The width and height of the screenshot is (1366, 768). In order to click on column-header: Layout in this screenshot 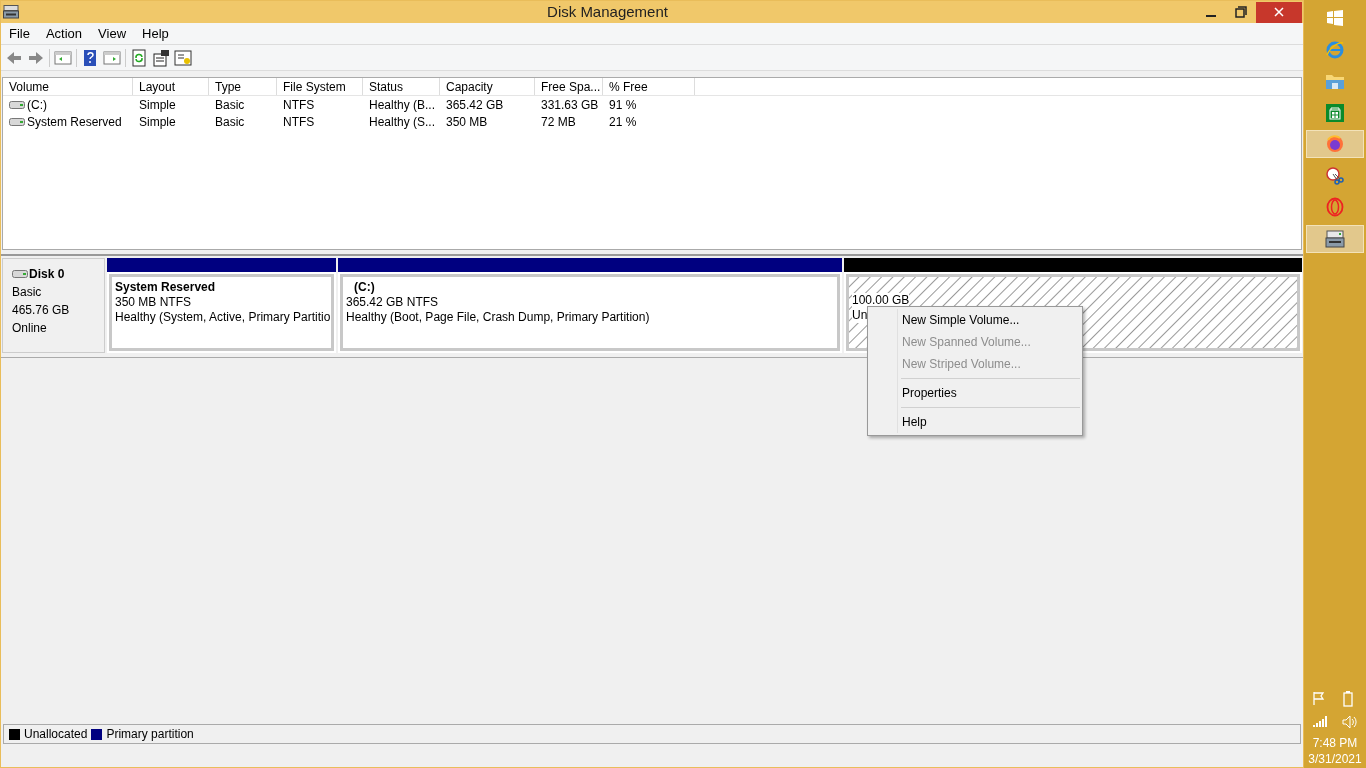, I will do `click(171, 86)`.